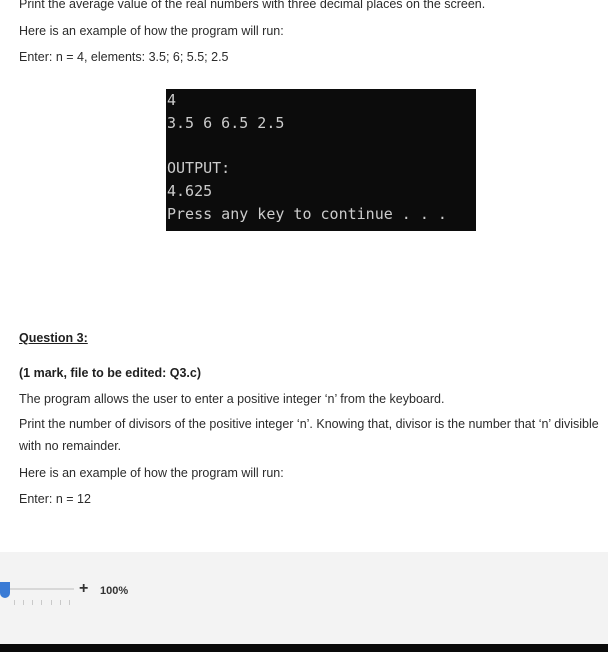 The width and height of the screenshot is (608, 652). What do you see at coordinates (83, 589) in the screenshot?
I see `zoom-in-icon: +` at bounding box center [83, 589].